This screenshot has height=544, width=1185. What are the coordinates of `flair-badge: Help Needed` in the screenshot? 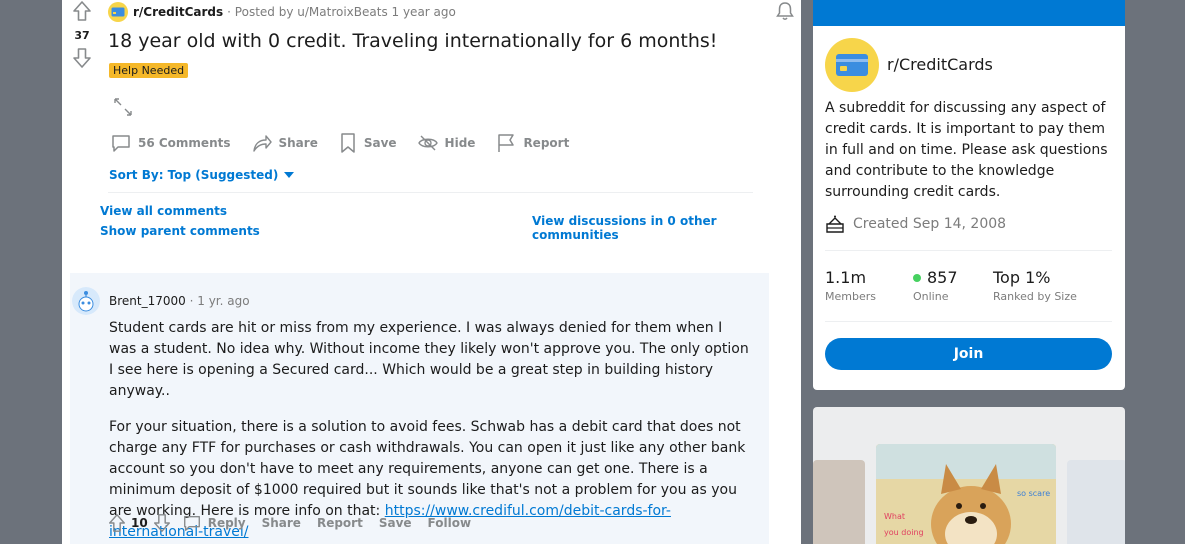 It's located at (149, 70).